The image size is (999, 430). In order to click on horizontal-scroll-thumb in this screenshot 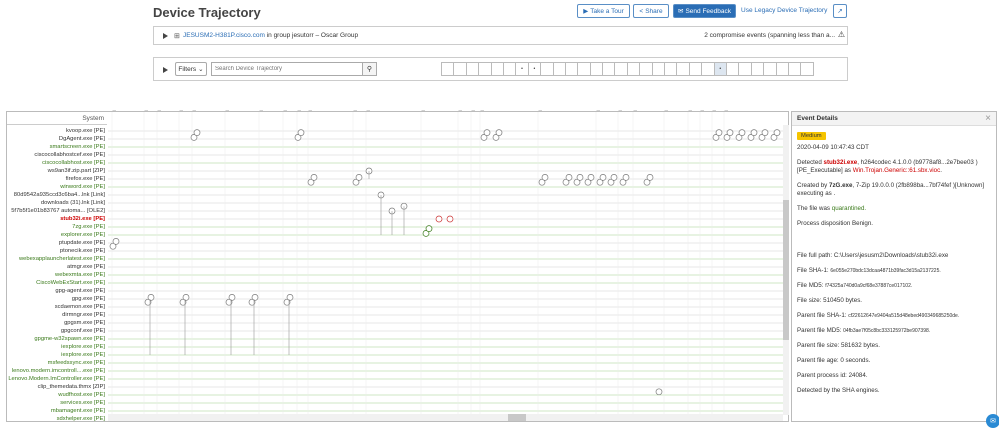, I will do `click(517, 417)`.